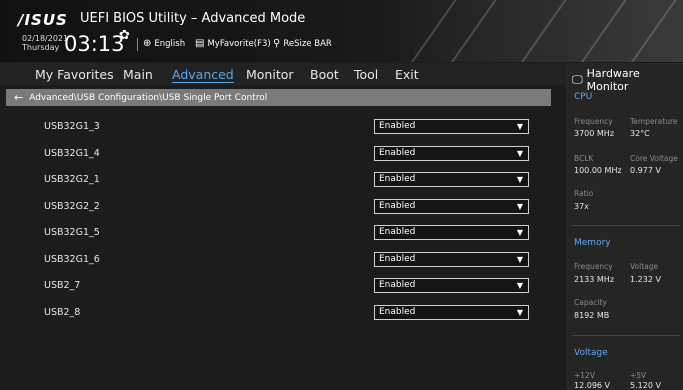 This screenshot has width=683, height=390. I want to click on port-label: USB2_7, so click(62, 285).